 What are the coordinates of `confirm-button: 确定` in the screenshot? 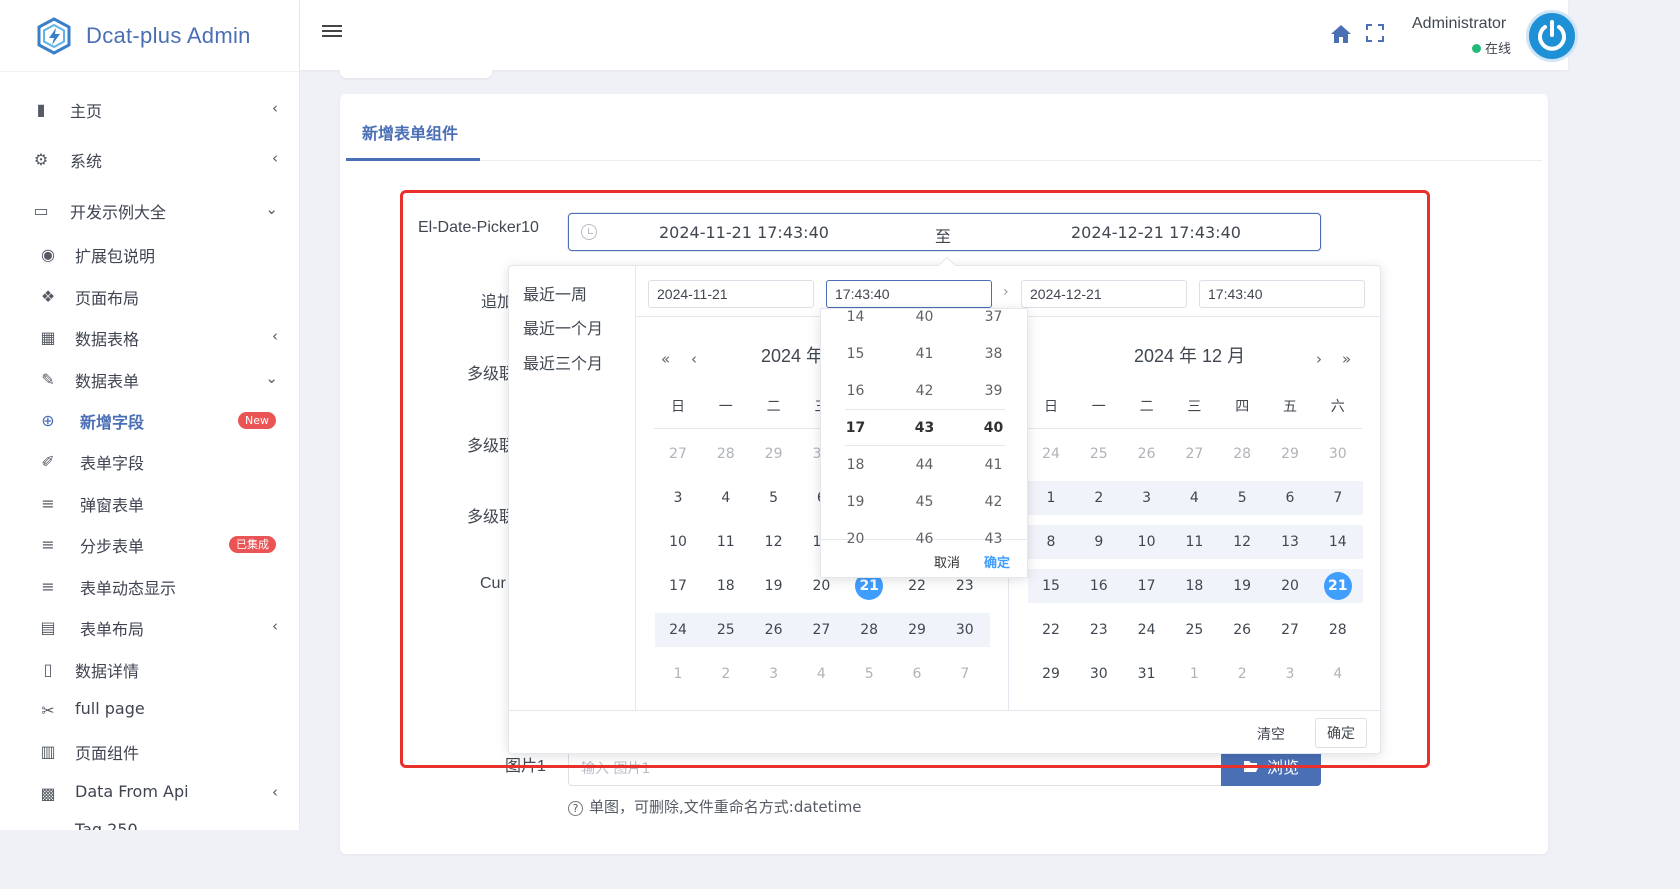 It's located at (1341, 733).